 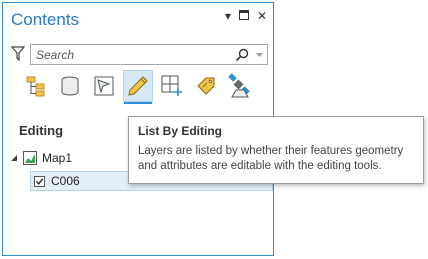 I want to click on list-by-perspective-imagery-button, so click(x=240, y=86).